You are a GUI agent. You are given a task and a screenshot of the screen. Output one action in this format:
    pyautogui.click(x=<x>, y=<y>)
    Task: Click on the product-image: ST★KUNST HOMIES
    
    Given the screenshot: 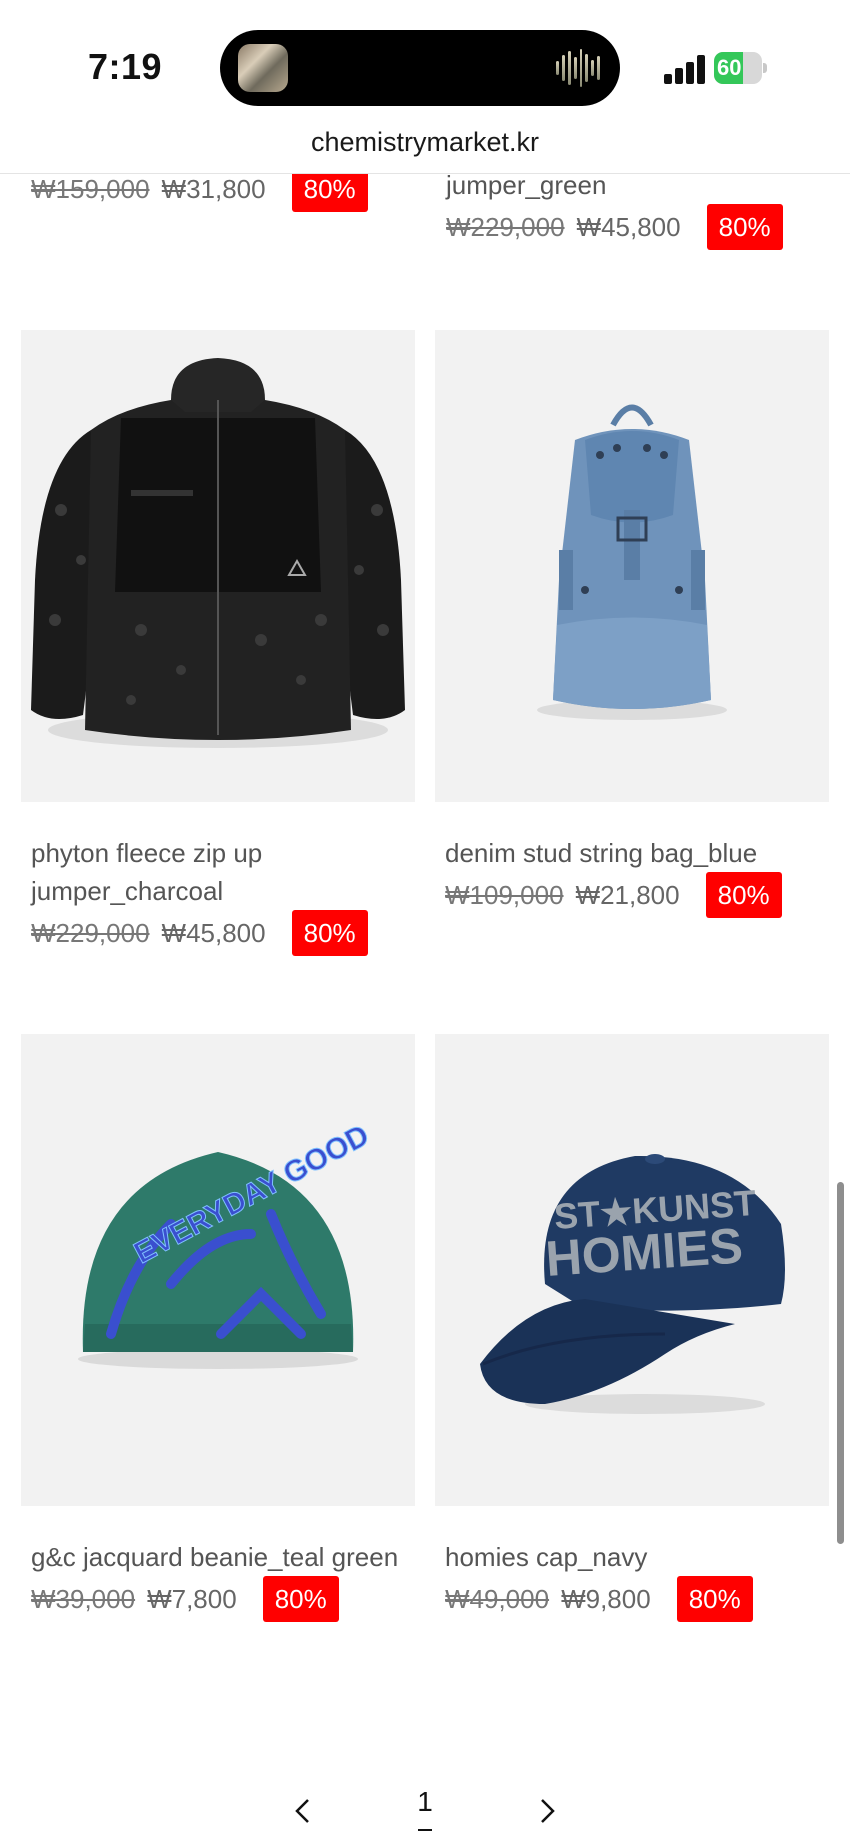 What is the action you would take?
    pyautogui.click(x=632, y=1270)
    